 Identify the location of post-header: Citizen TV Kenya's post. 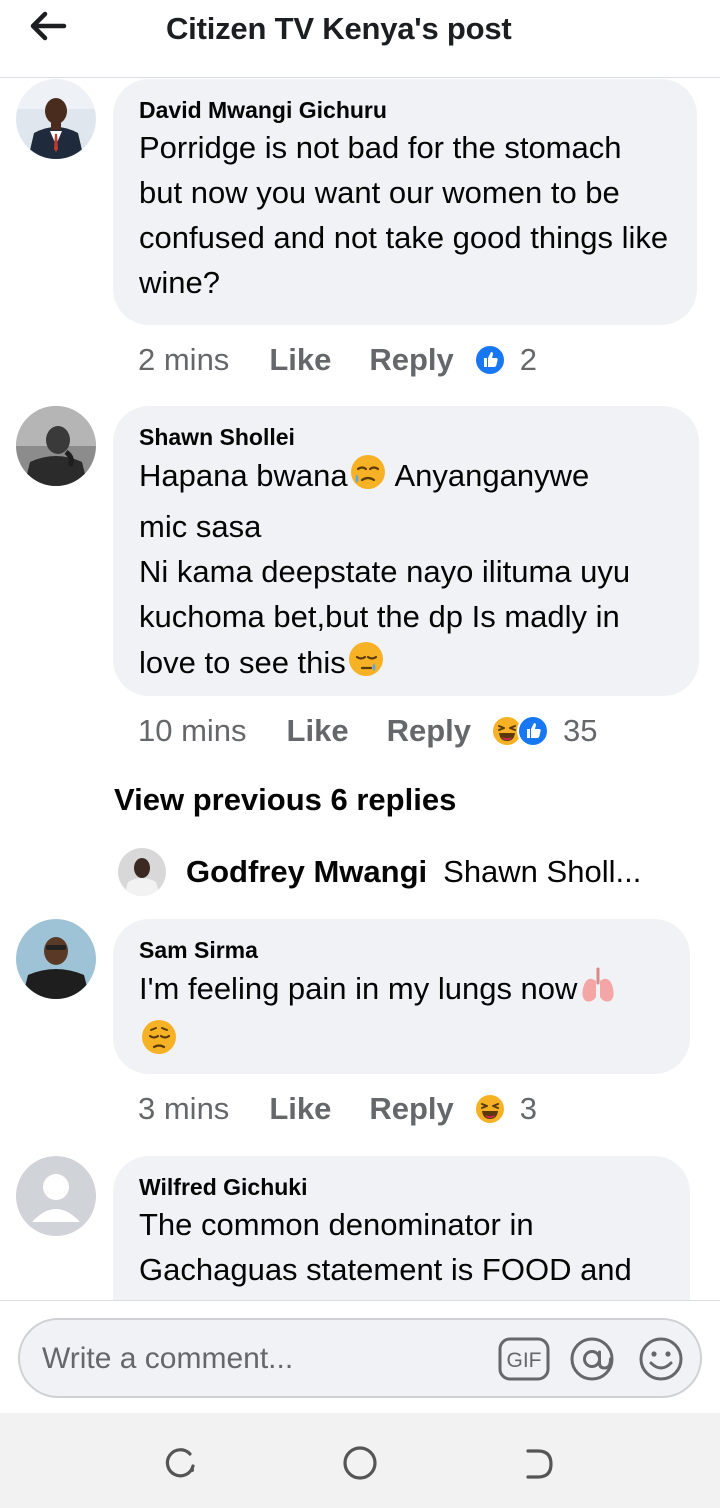
(360, 39).